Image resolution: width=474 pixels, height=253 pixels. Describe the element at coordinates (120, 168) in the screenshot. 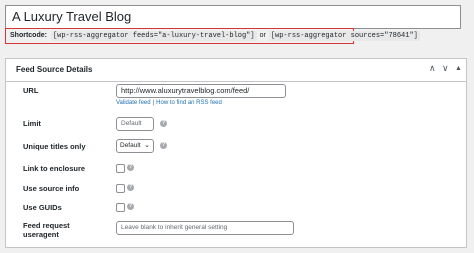

I see `link-enclosure-checkbox` at that location.